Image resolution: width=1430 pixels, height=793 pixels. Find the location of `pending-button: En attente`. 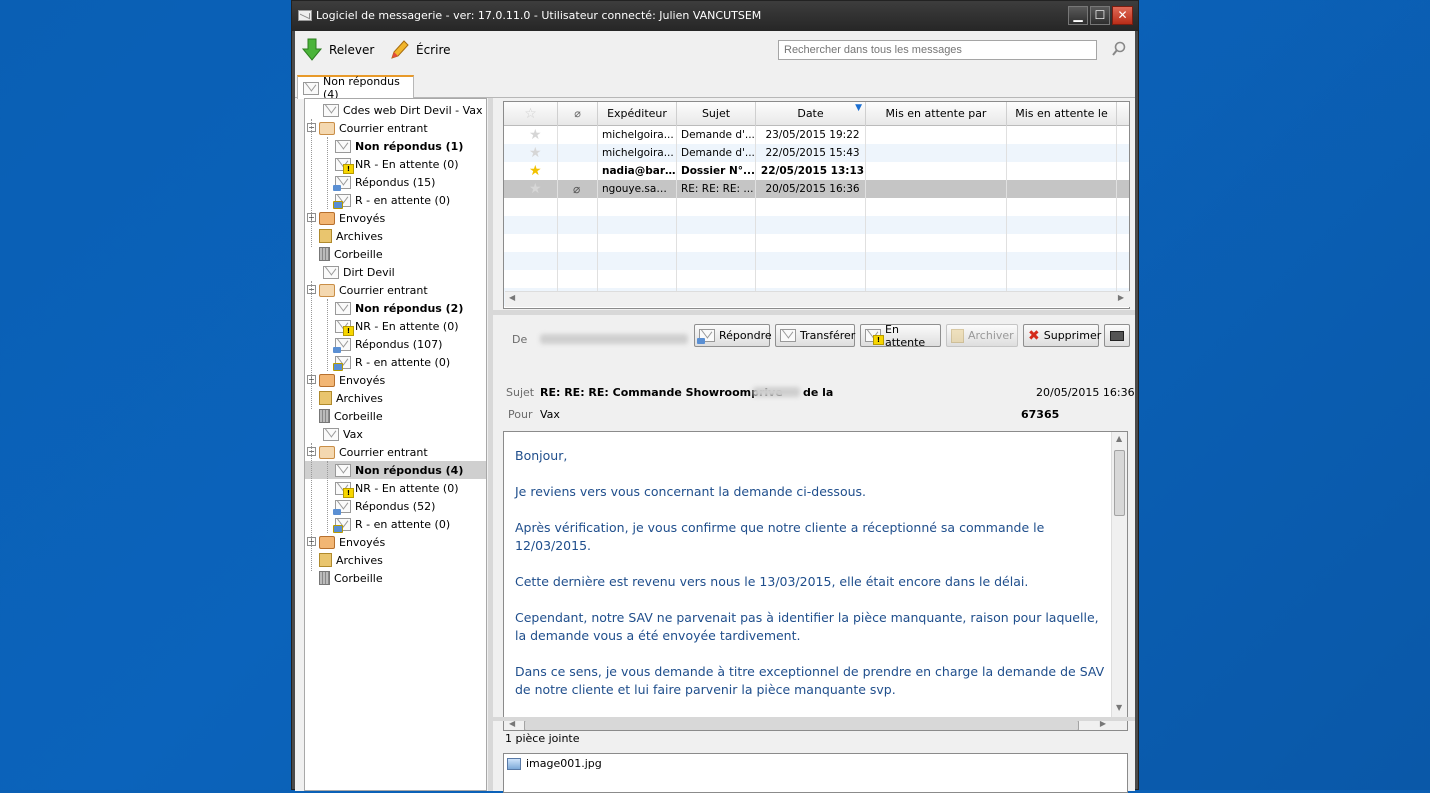

pending-button: En attente is located at coordinates (900, 336).